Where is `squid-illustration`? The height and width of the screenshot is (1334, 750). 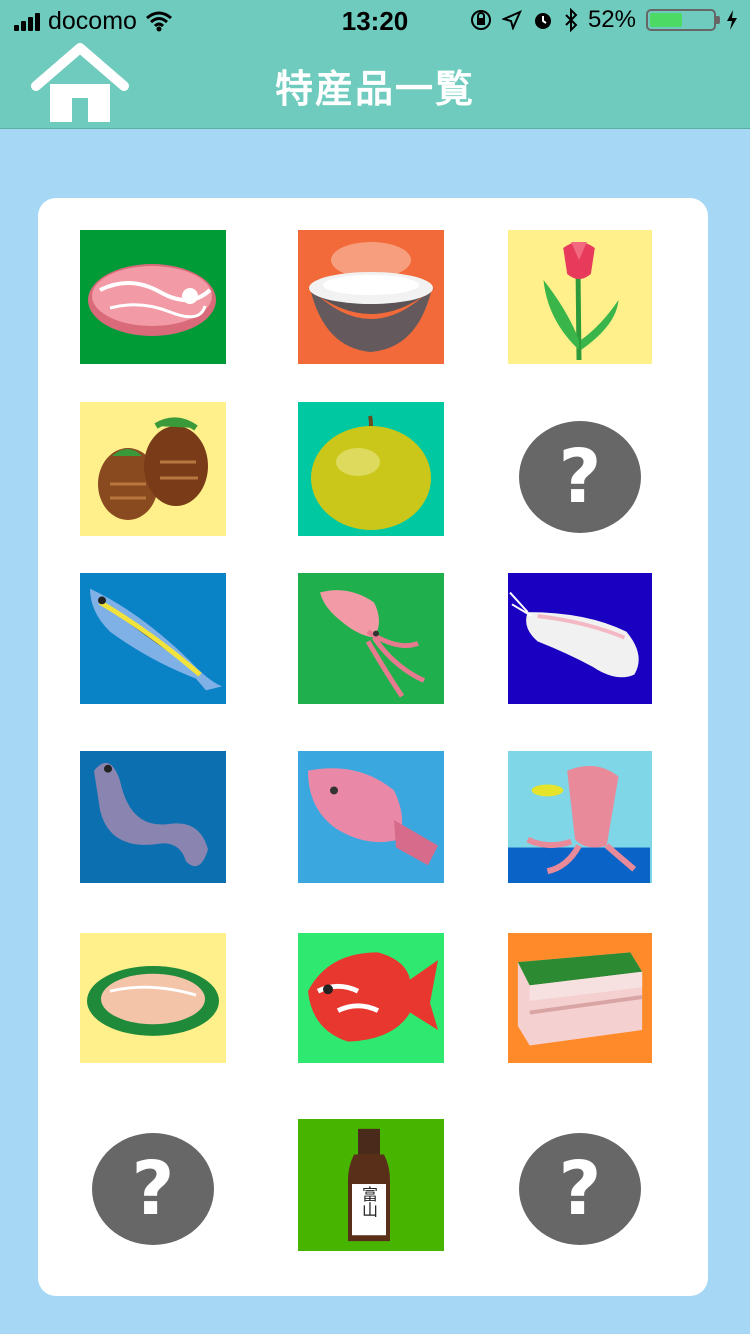
squid-illustration is located at coordinates (373, 644).